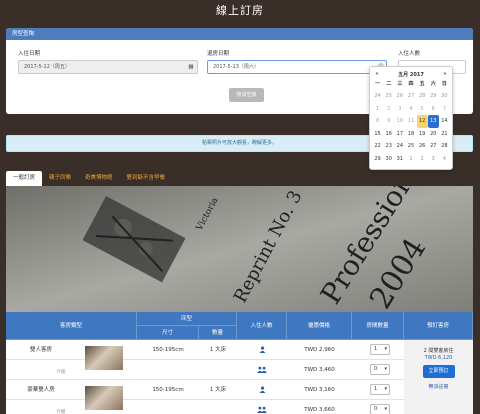  I want to click on checkout-label: 退房日期, so click(218, 54).